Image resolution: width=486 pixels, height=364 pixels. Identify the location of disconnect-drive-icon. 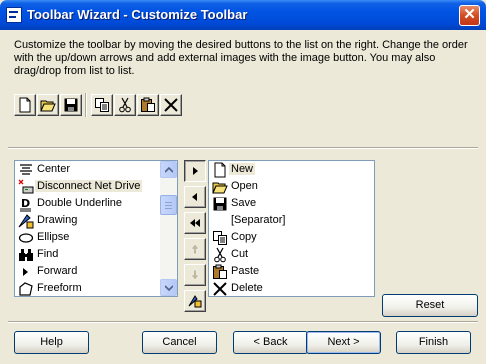
(26, 187).